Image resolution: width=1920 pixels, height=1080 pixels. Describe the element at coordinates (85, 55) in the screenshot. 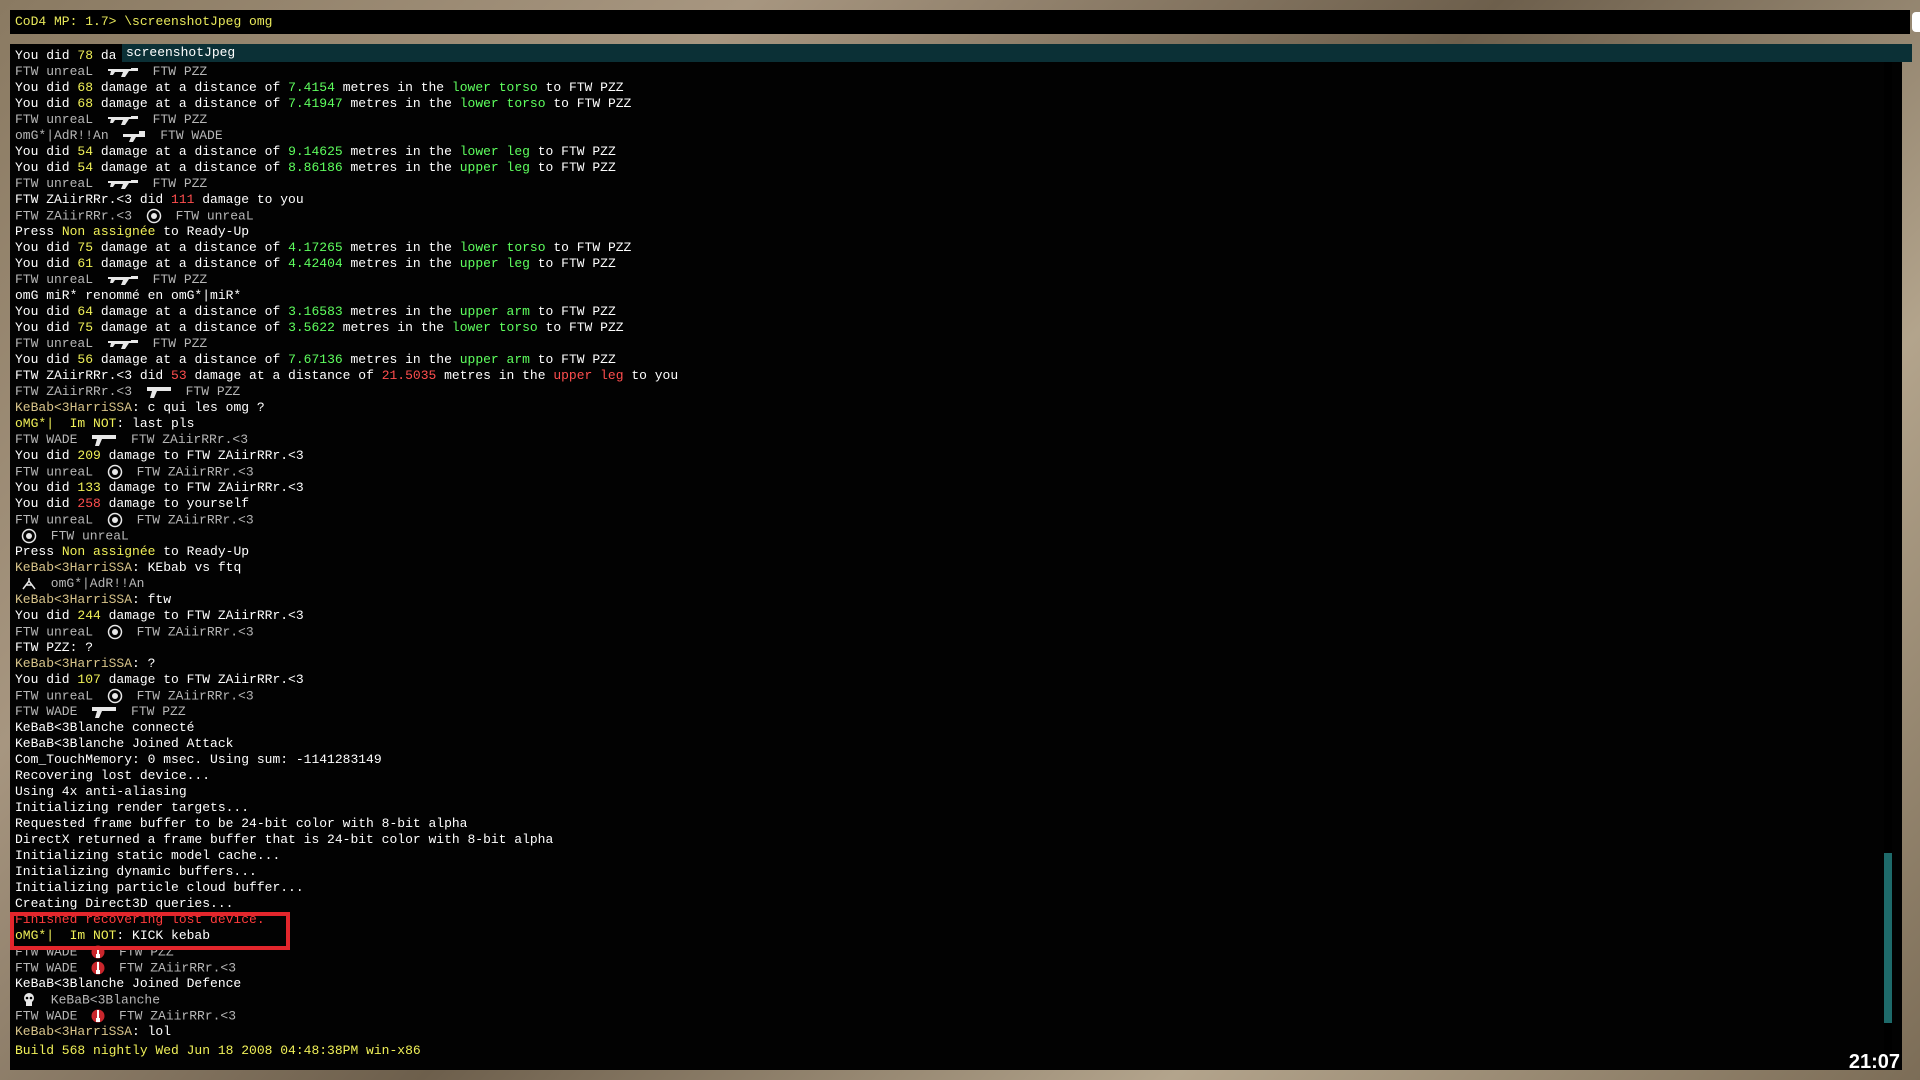

I see `console-text: 78` at that location.